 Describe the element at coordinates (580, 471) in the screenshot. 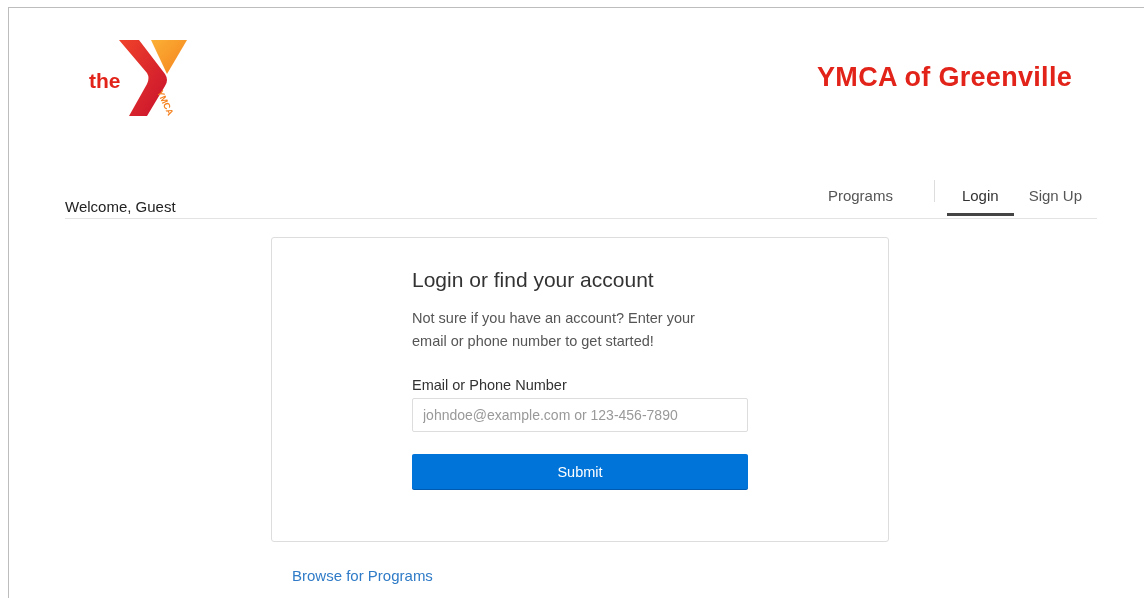

I see `submit-button: Submit` at that location.